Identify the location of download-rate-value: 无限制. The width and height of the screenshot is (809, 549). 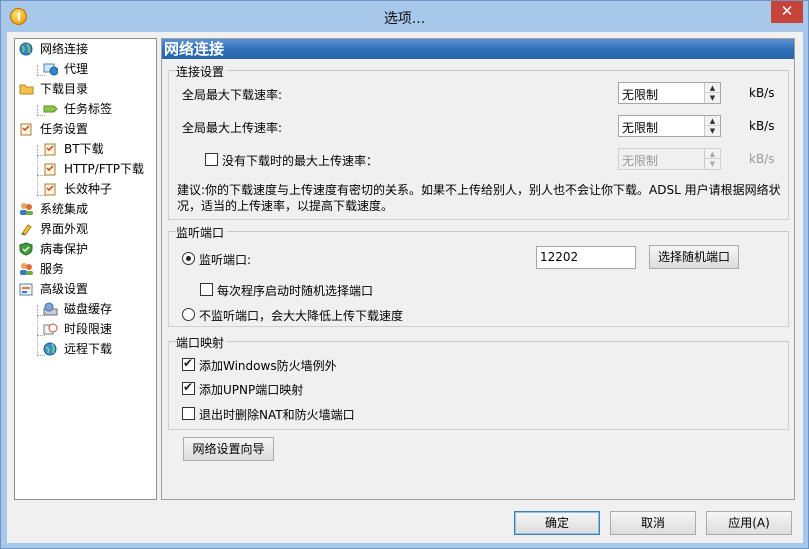
(640, 95).